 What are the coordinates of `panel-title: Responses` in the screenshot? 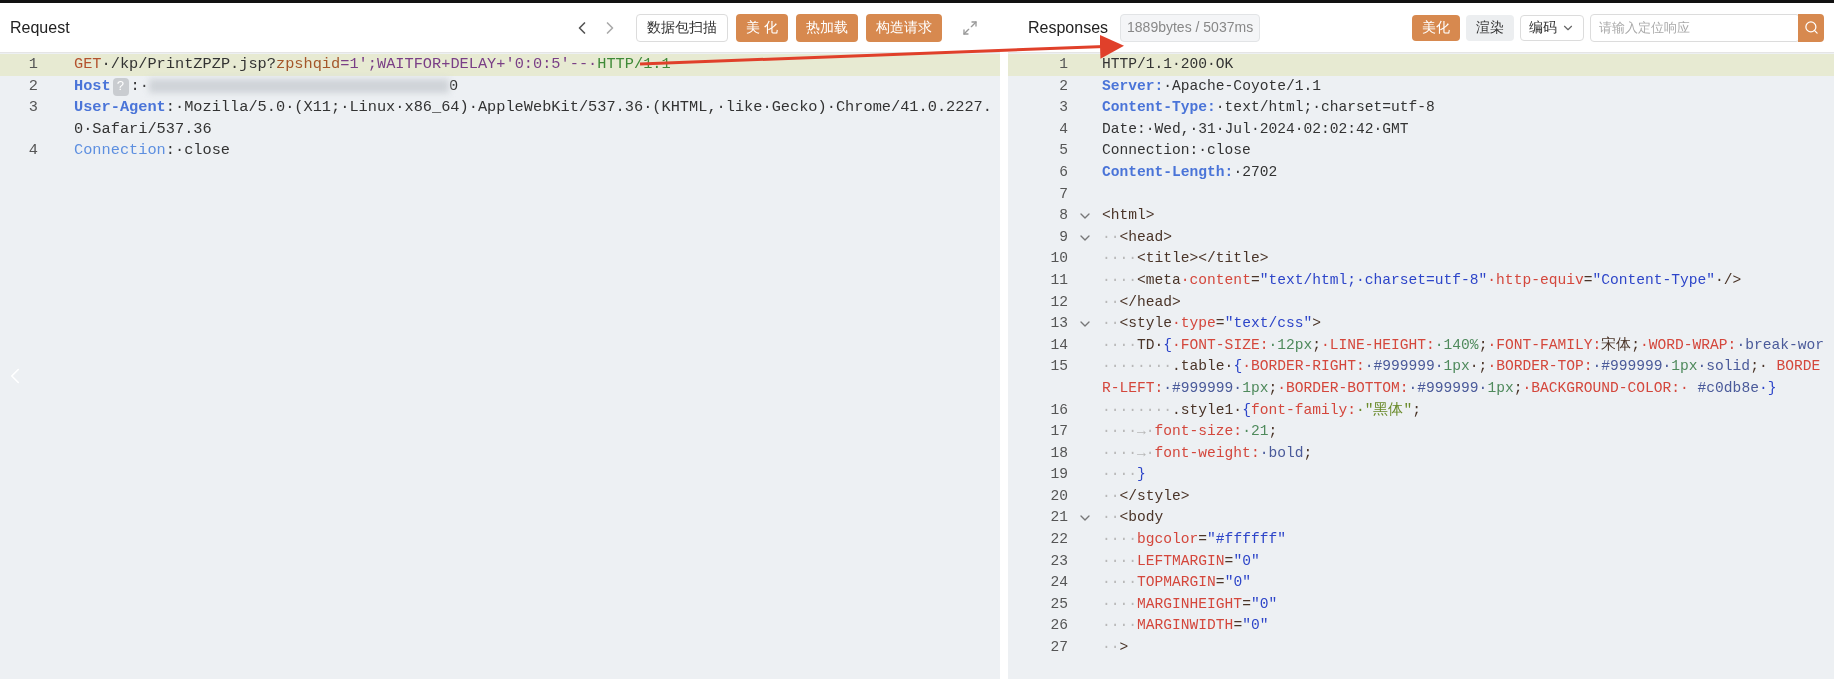 It's located at (1068, 27).